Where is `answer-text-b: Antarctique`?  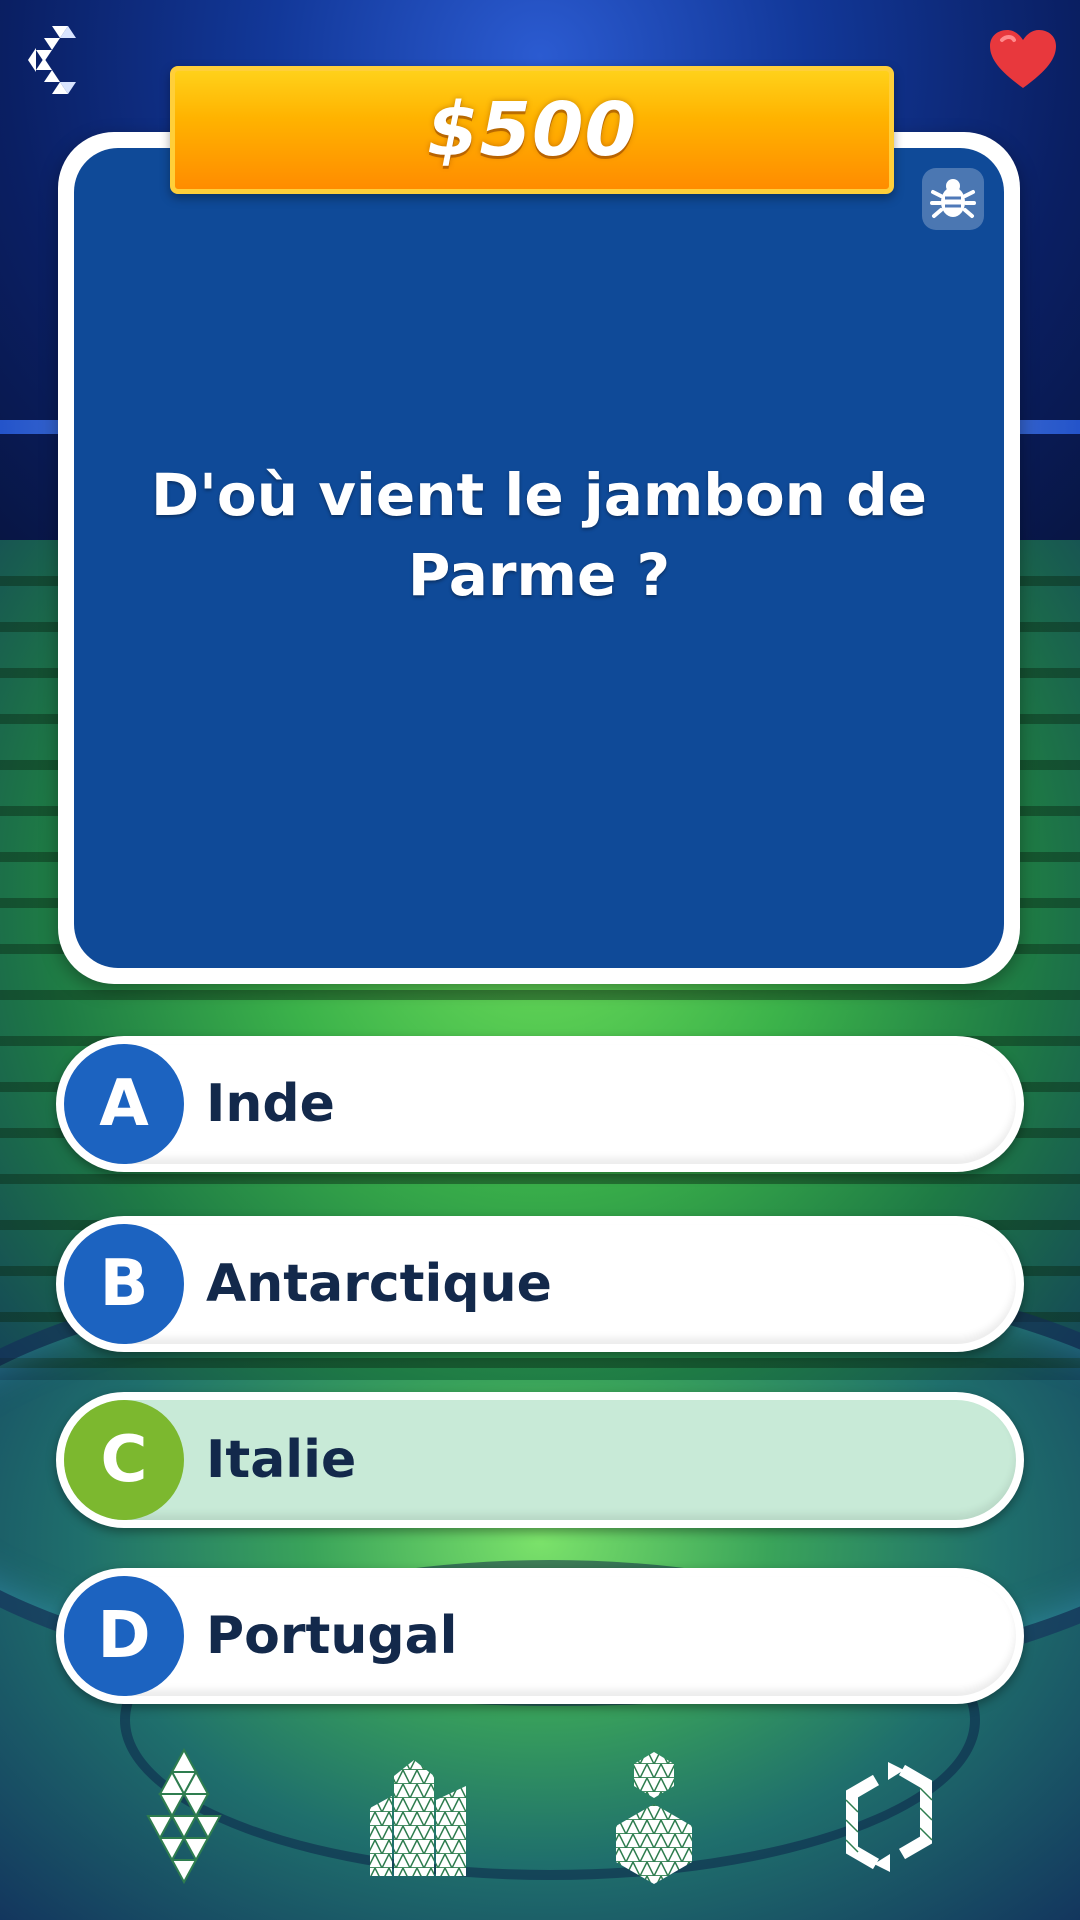 answer-text-b: Antarctique is located at coordinates (379, 1284).